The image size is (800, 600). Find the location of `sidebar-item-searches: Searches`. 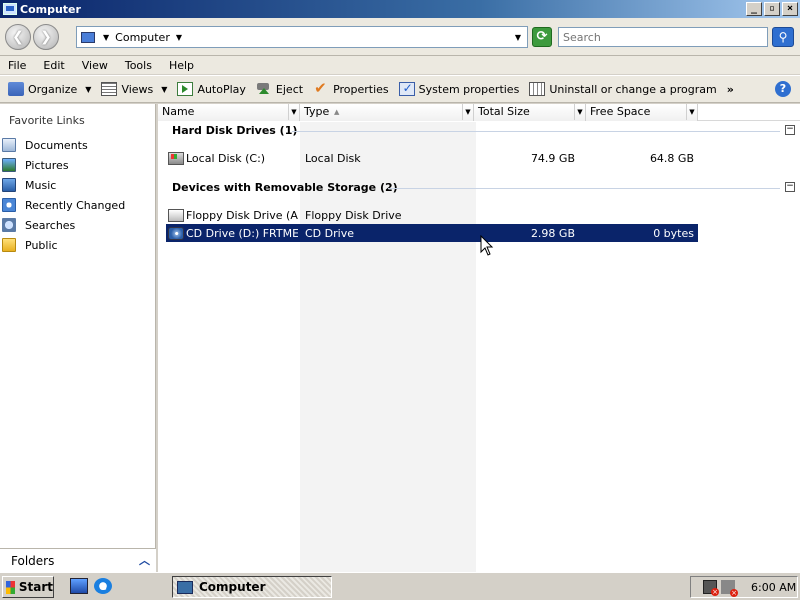

sidebar-item-searches: Searches is located at coordinates (78, 225).